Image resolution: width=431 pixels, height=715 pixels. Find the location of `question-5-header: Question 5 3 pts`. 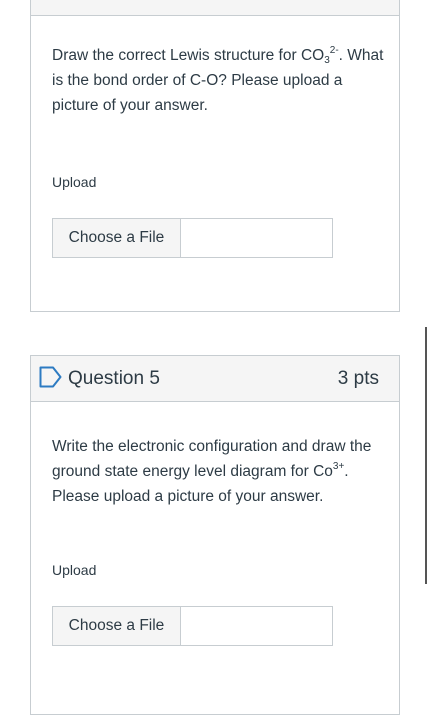

question-5-header: Question 5 3 pts is located at coordinates (215, 379).